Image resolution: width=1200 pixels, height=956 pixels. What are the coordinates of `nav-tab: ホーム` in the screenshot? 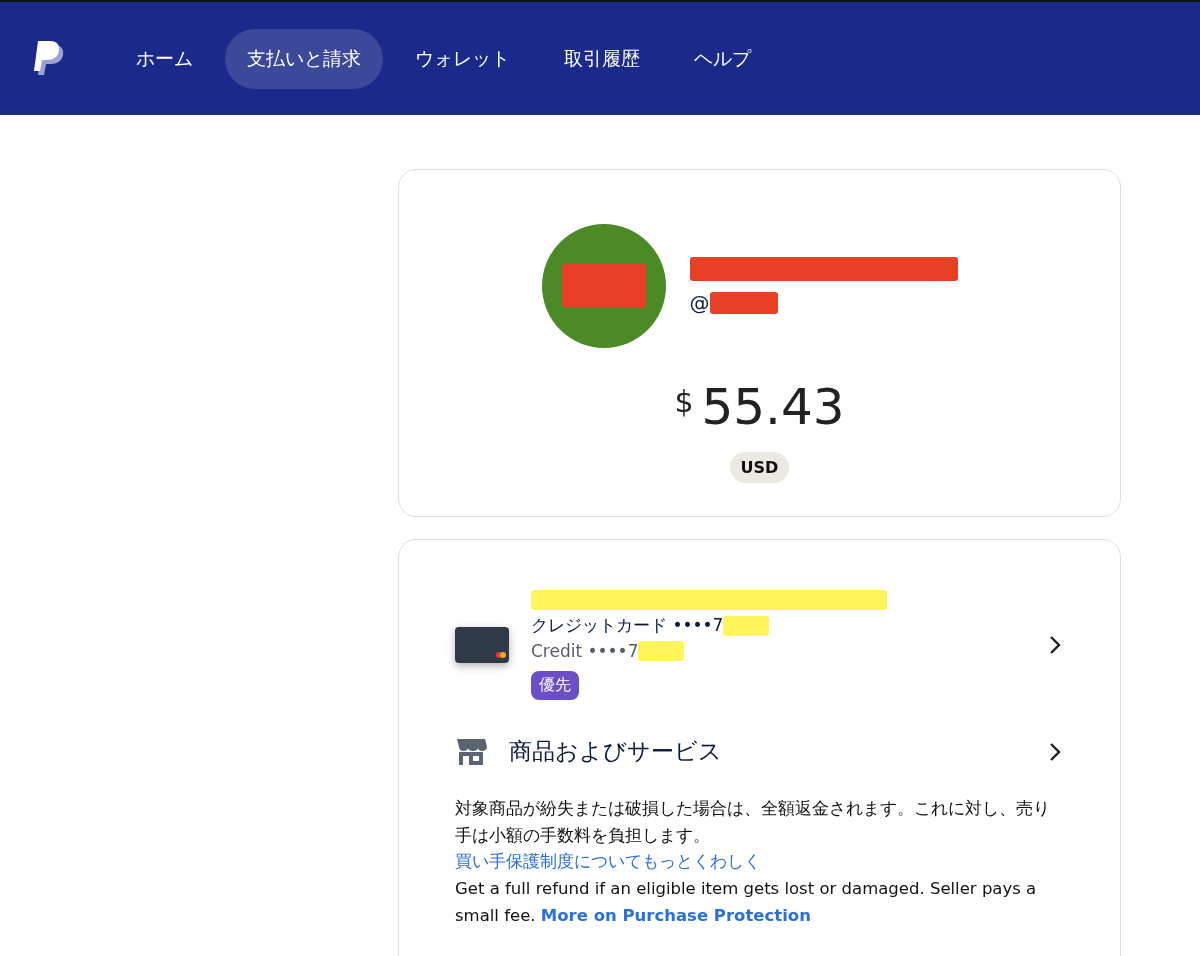 It's located at (164, 58).